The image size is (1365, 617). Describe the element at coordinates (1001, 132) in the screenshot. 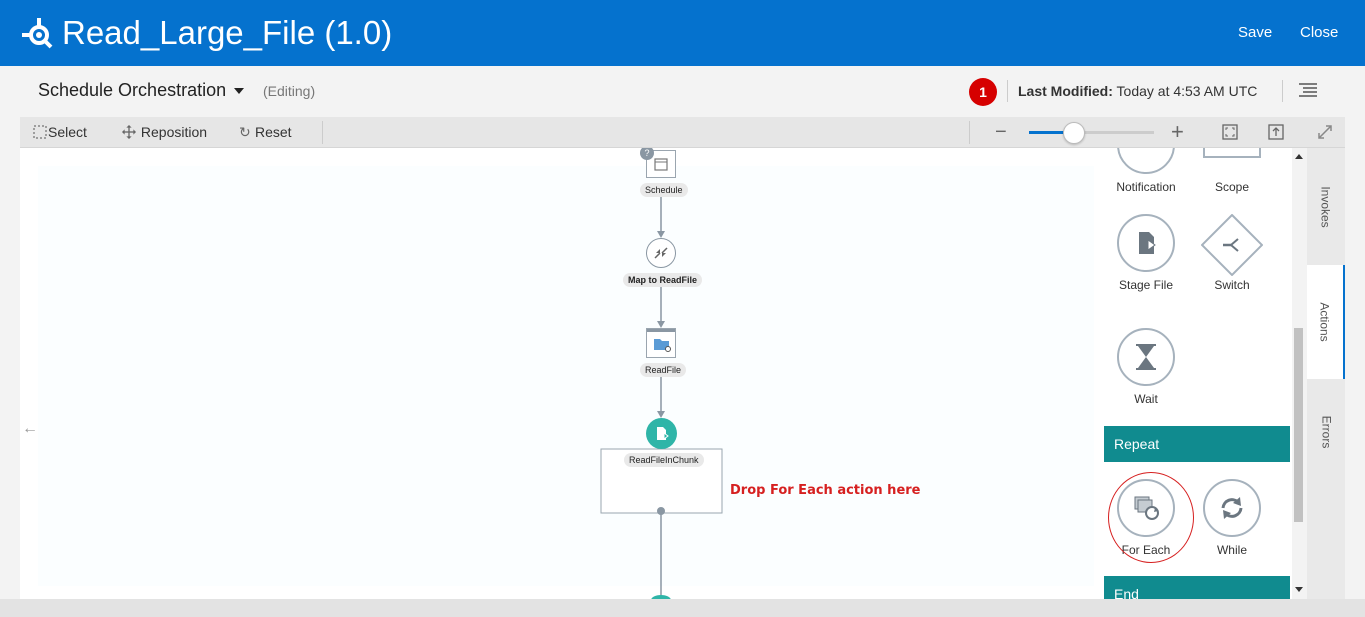

I see `zoom-out-button: −` at that location.